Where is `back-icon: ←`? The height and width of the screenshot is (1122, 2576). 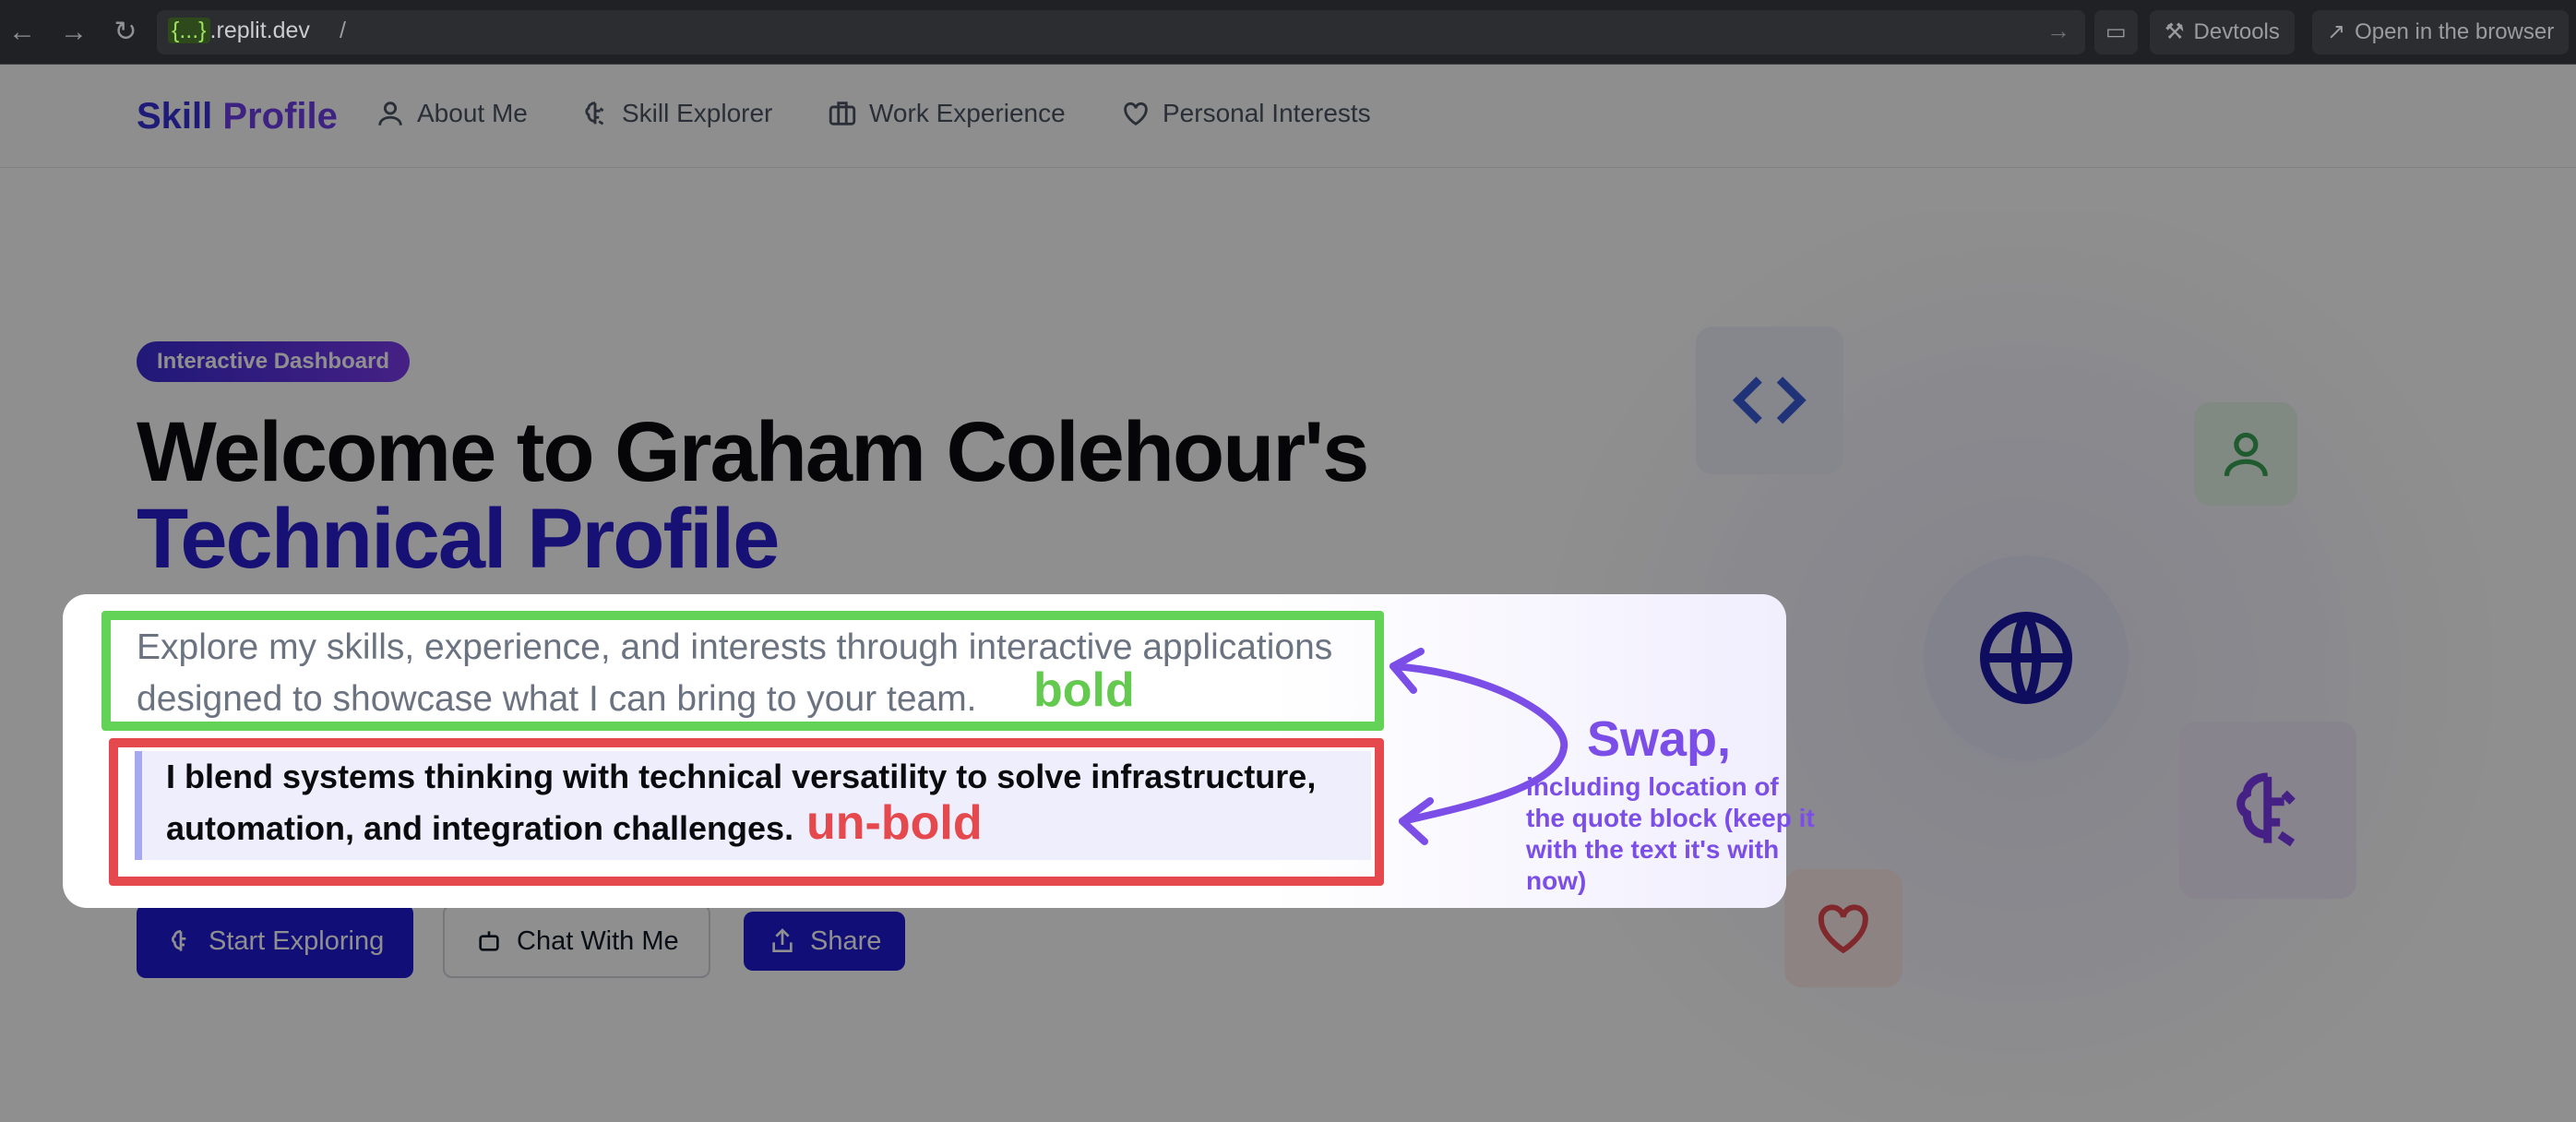 back-icon: ← is located at coordinates (23, 32).